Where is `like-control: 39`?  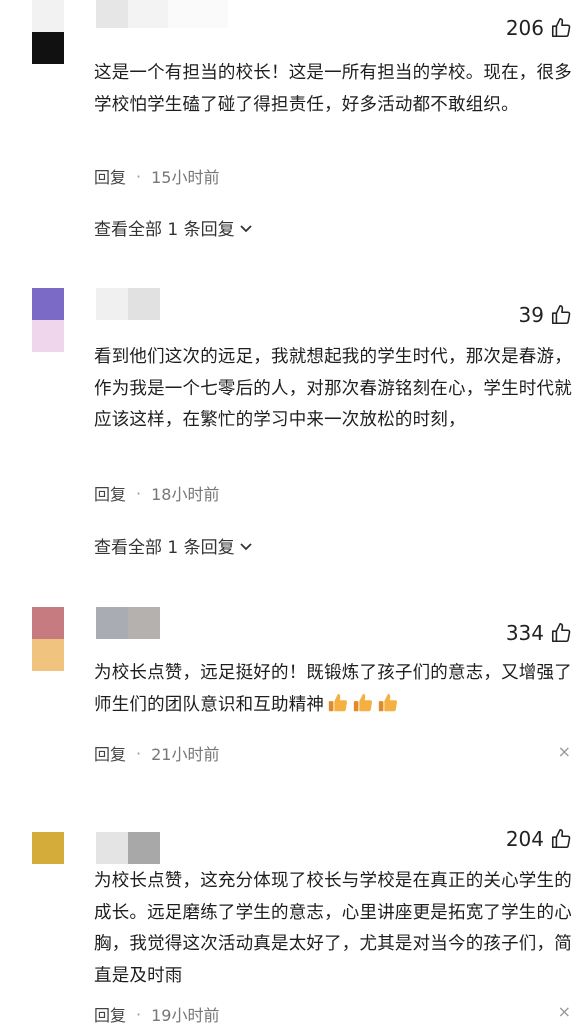
like-control: 39 is located at coordinates (545, 315).